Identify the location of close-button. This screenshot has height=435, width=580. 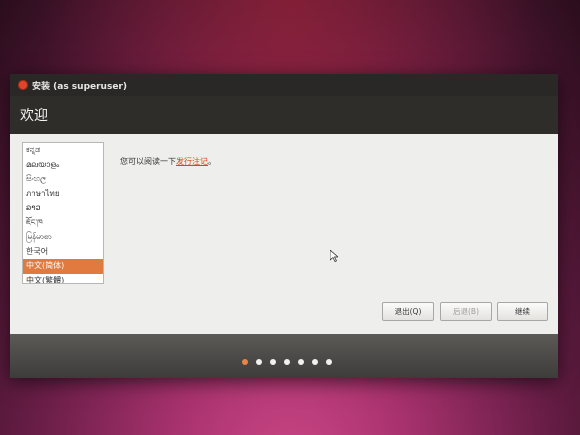
(23, 85).